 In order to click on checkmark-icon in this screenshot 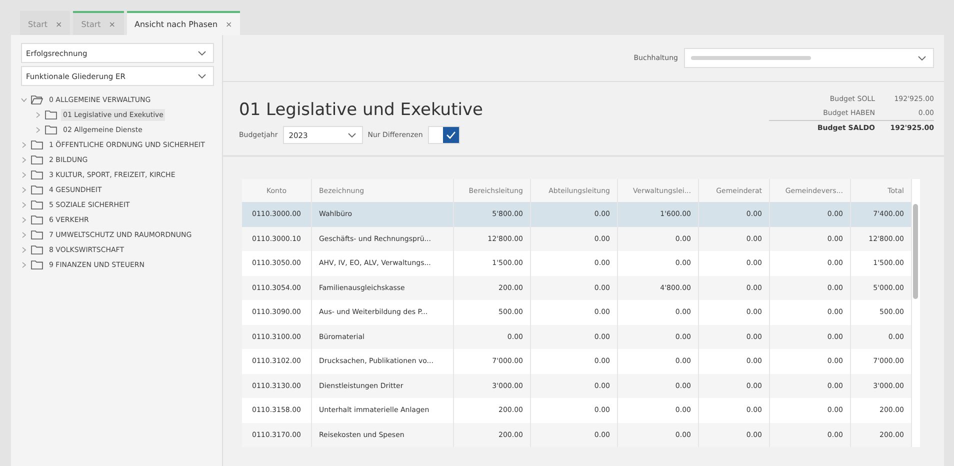, I will do `click(451, 135)`.